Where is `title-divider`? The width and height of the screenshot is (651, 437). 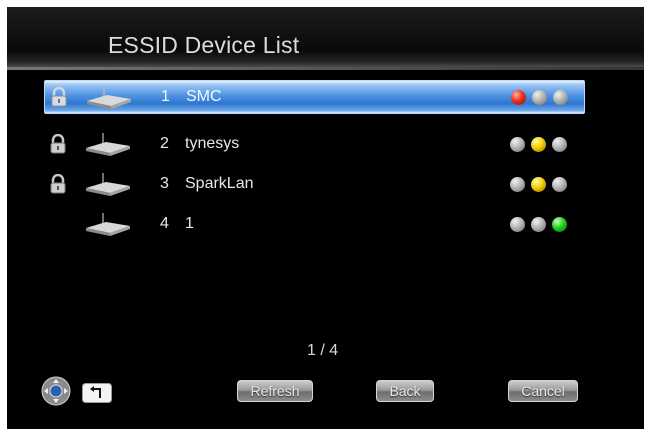
title-divider is located at coordinates (325, 68).